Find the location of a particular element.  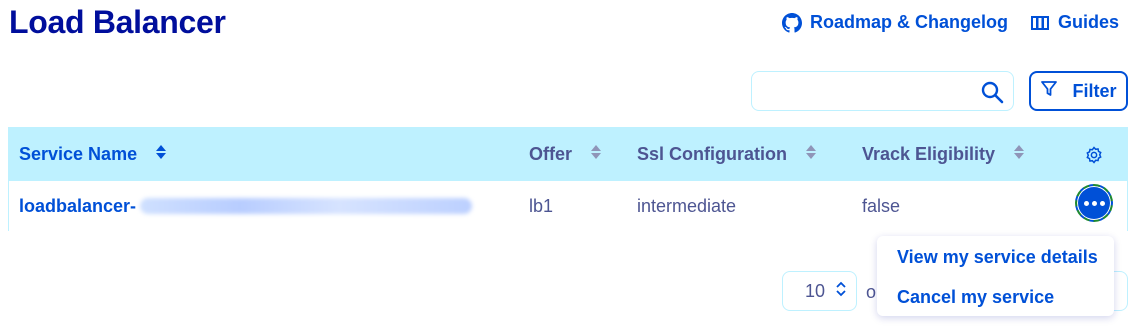

search-field is located at coordinates (882, 91).